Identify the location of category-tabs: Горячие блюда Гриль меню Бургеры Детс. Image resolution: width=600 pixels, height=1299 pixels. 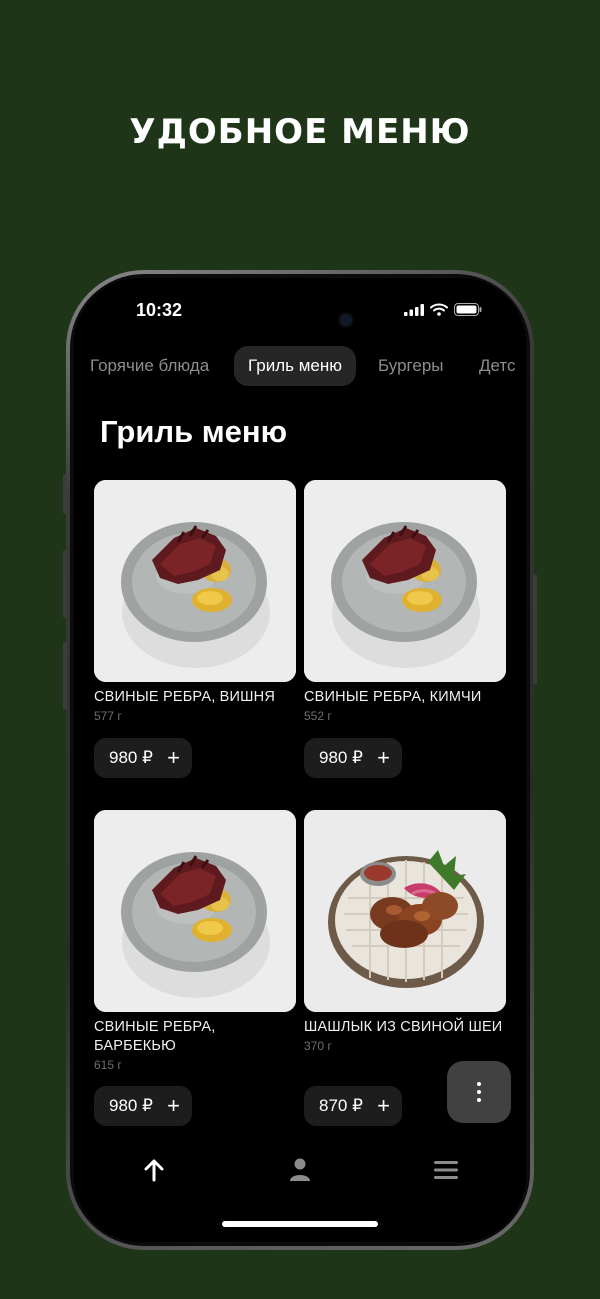
(300, 366).